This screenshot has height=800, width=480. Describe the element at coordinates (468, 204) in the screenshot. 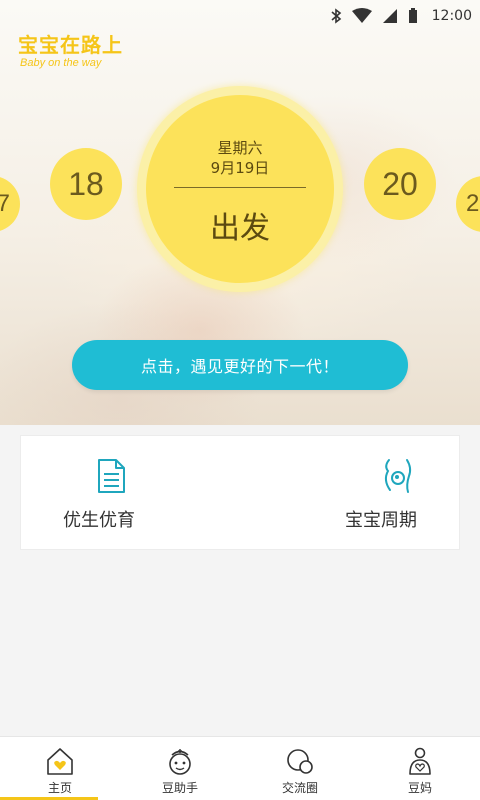

I see `day-next-edge: 2` at that location.